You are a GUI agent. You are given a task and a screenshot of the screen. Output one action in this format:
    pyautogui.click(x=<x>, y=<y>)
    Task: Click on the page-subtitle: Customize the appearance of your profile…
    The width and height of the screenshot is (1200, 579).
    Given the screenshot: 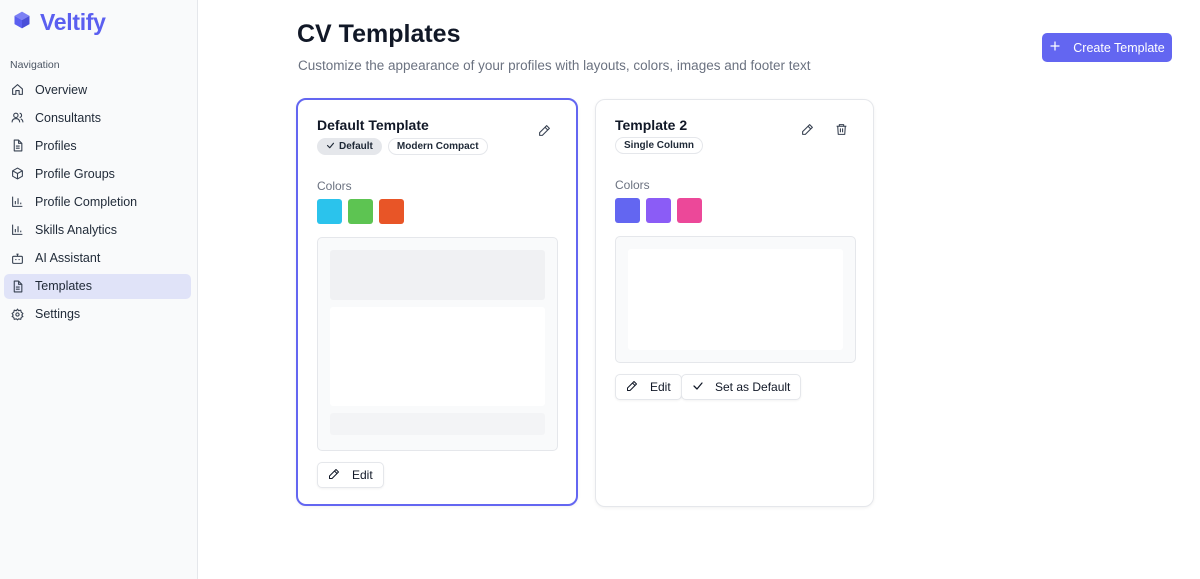 What is the action you would take?
    pyautogui.click(x=554, y=65)
    